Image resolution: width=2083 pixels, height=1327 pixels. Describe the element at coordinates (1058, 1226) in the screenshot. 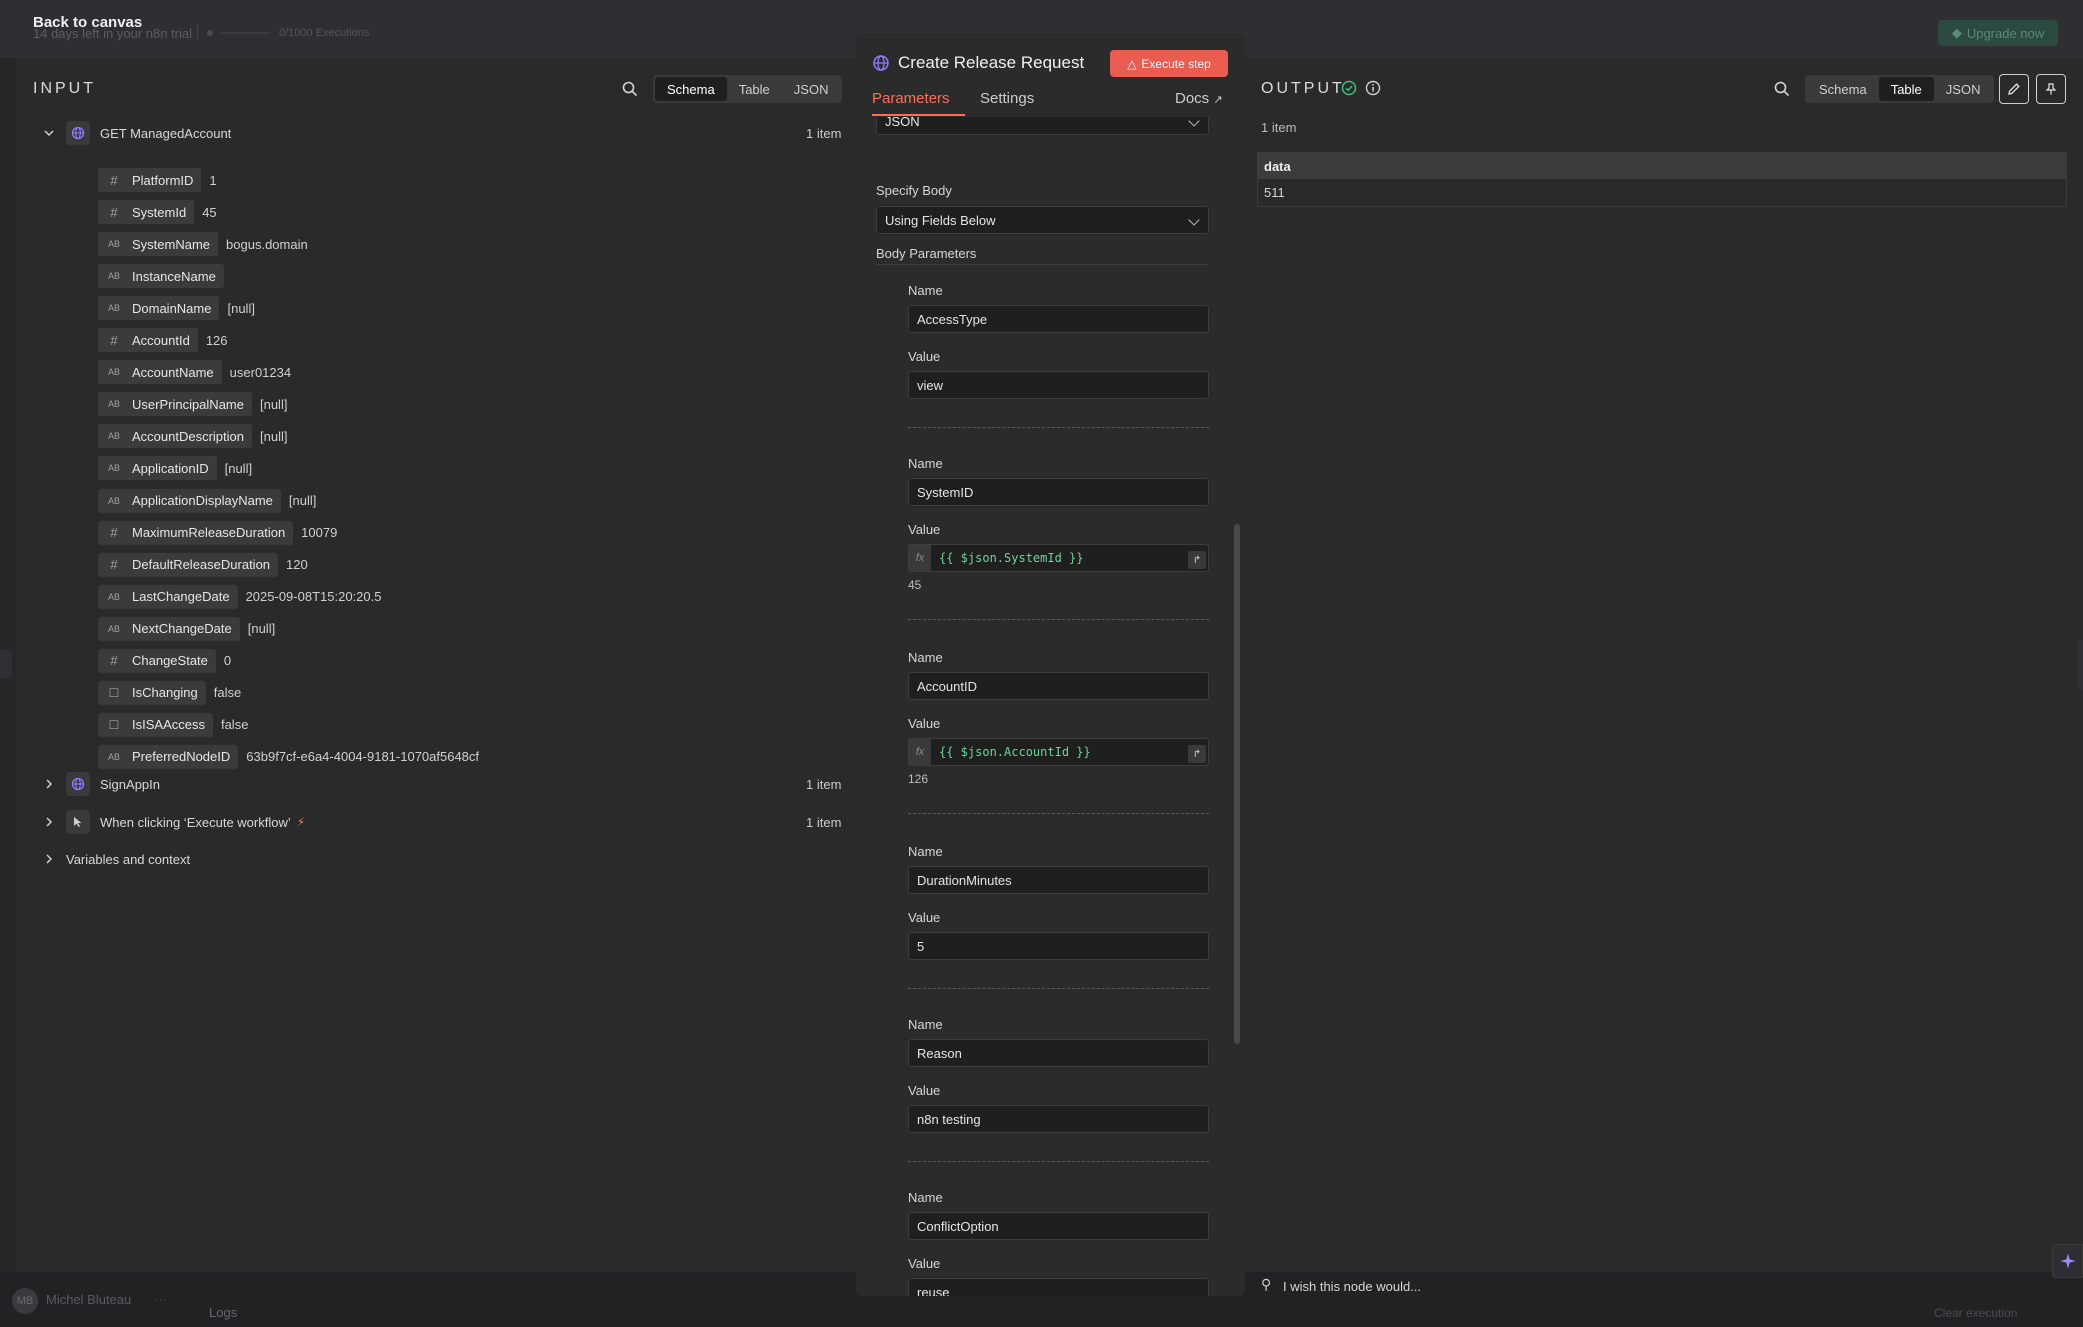

I see `param-name-input: ConflictOption` at that location.